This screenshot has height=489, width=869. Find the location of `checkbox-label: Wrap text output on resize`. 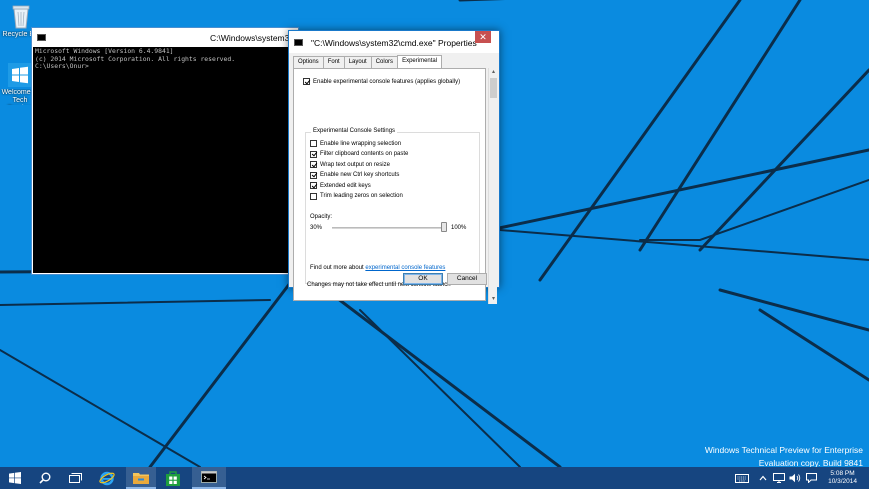

checkbox-label: Wrap text output on resize is located at coordinates (355, 164).